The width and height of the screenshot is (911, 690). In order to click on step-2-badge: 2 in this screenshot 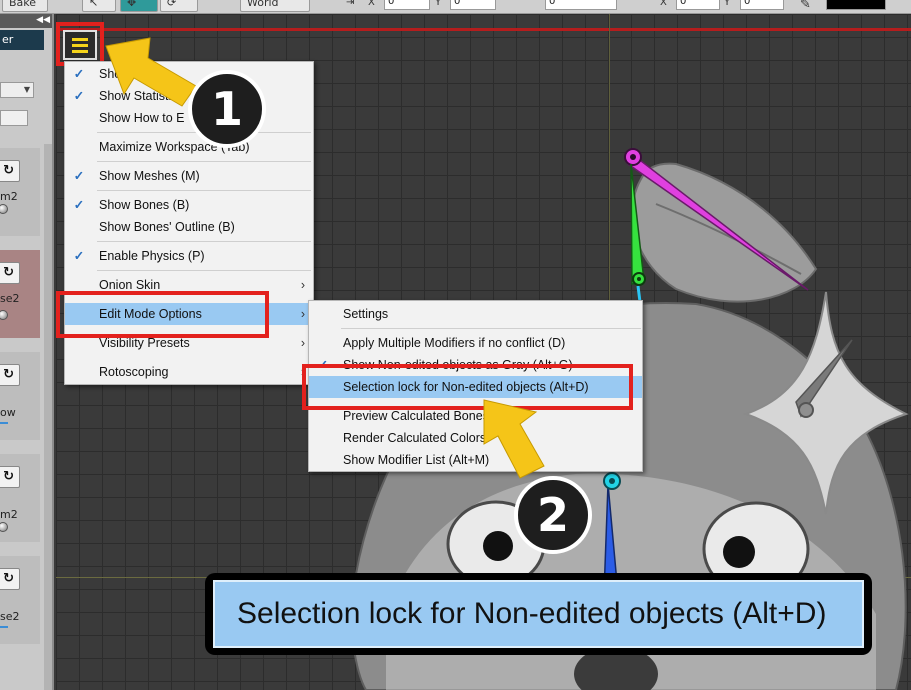, I will do `click(553, 515)`.